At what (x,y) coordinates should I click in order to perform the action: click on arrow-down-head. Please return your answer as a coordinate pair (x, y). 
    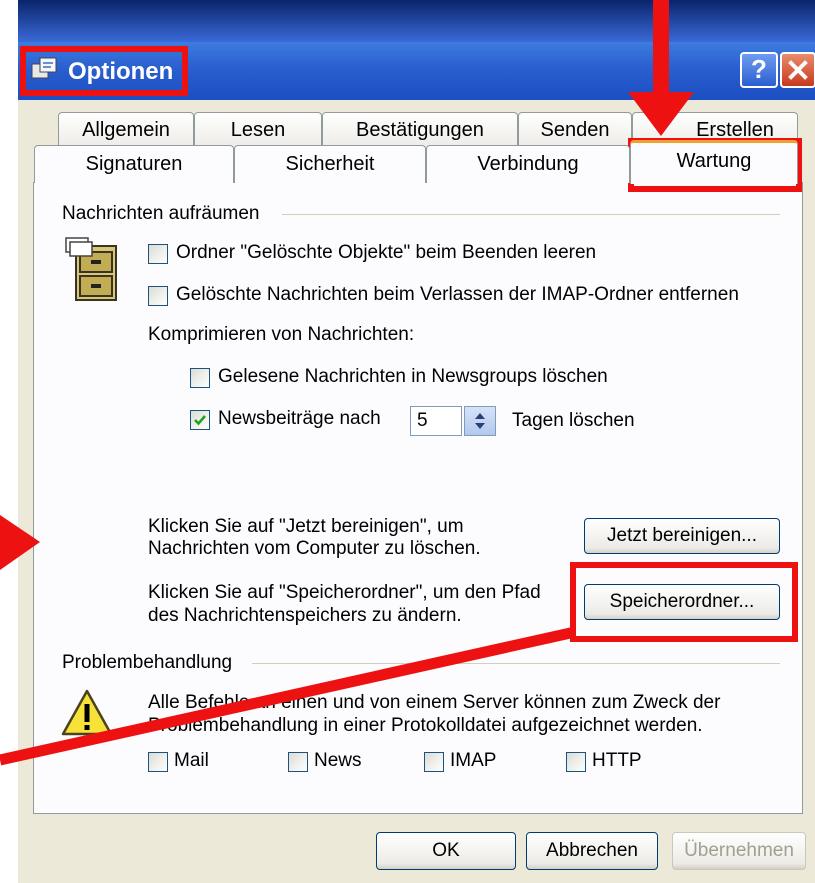
    Looking at the image, I should click on (661, 114).